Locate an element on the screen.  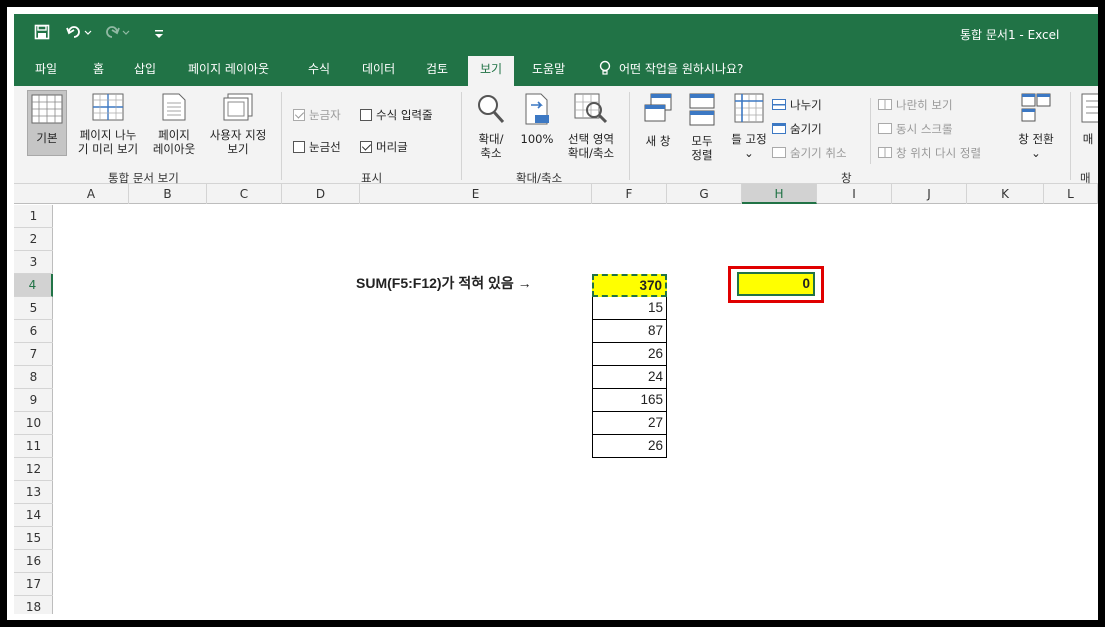
column-header-c: C is located at coordinates (244, 194).